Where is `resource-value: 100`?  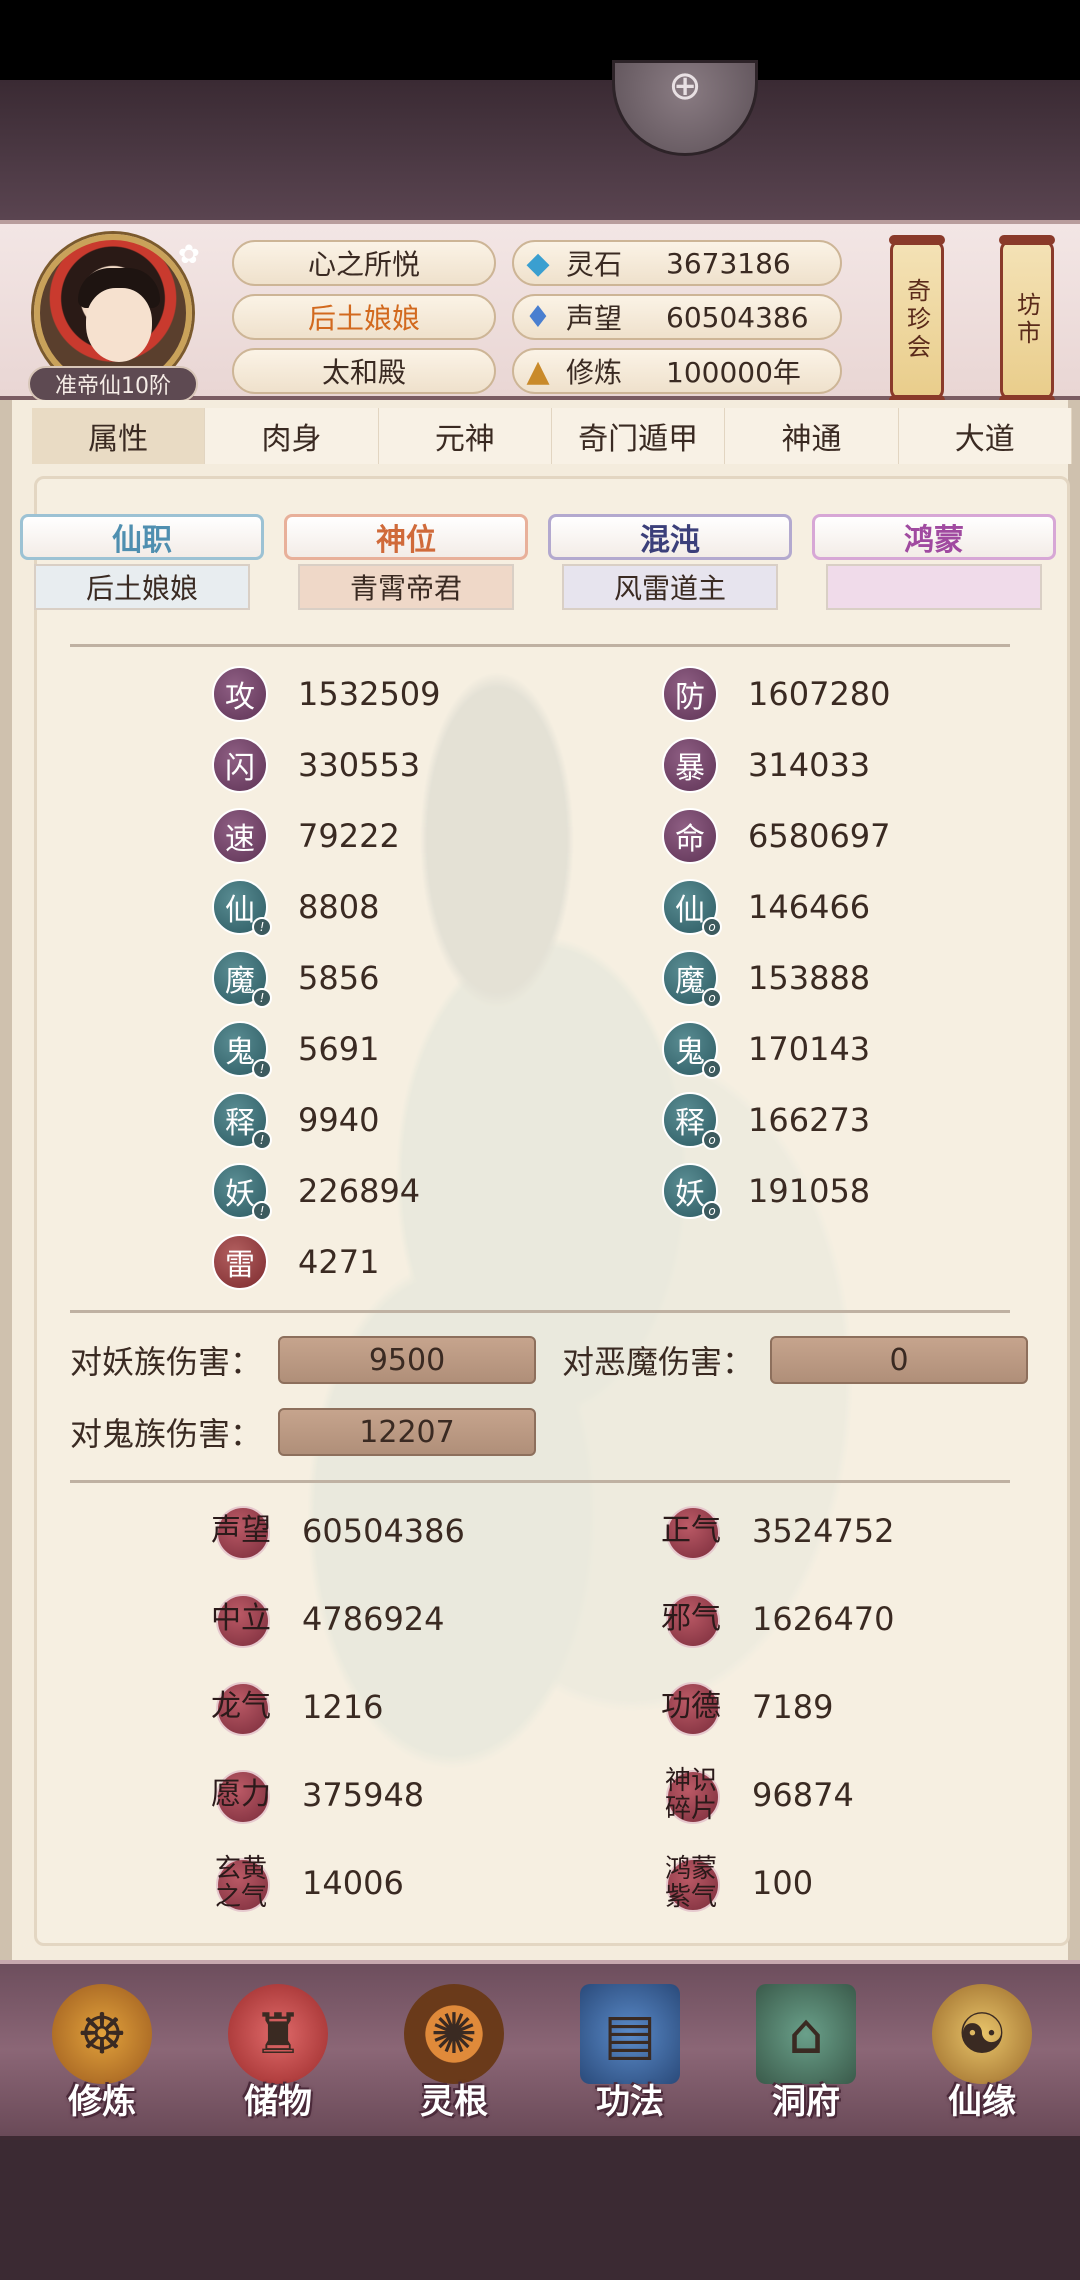 resource-value: 100 is located at coordinates (783, 1883).